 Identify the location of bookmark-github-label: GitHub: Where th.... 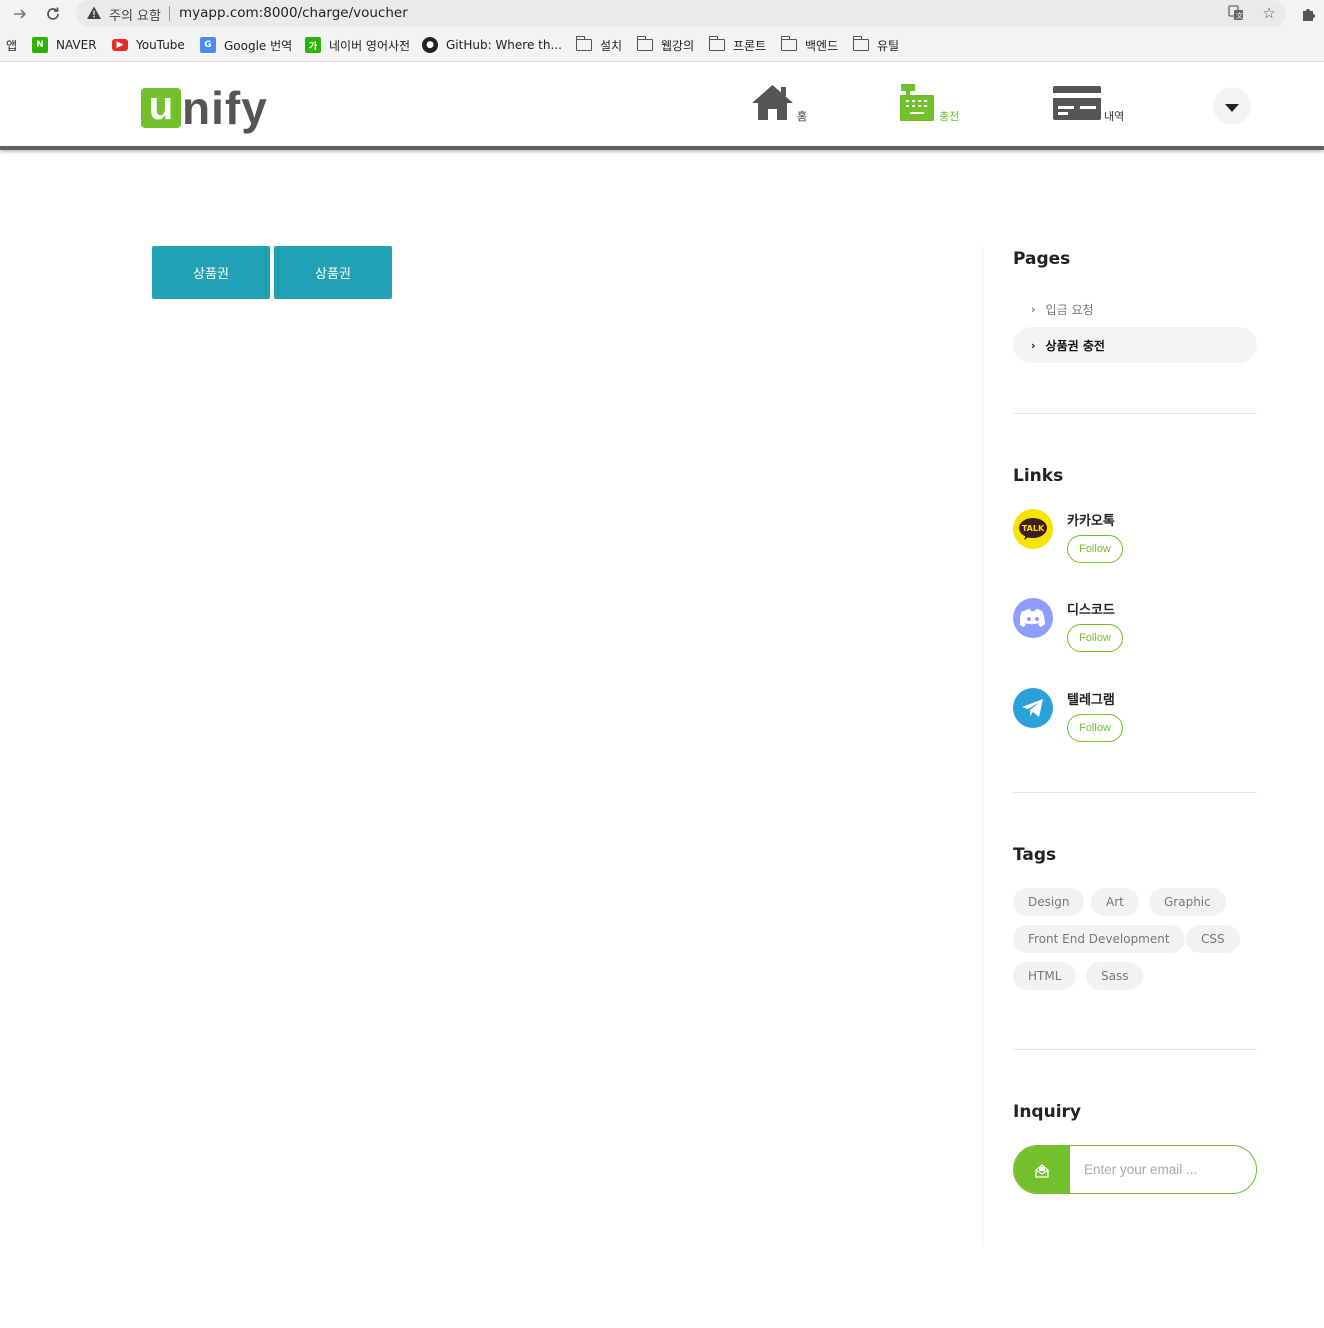
(504, 45).